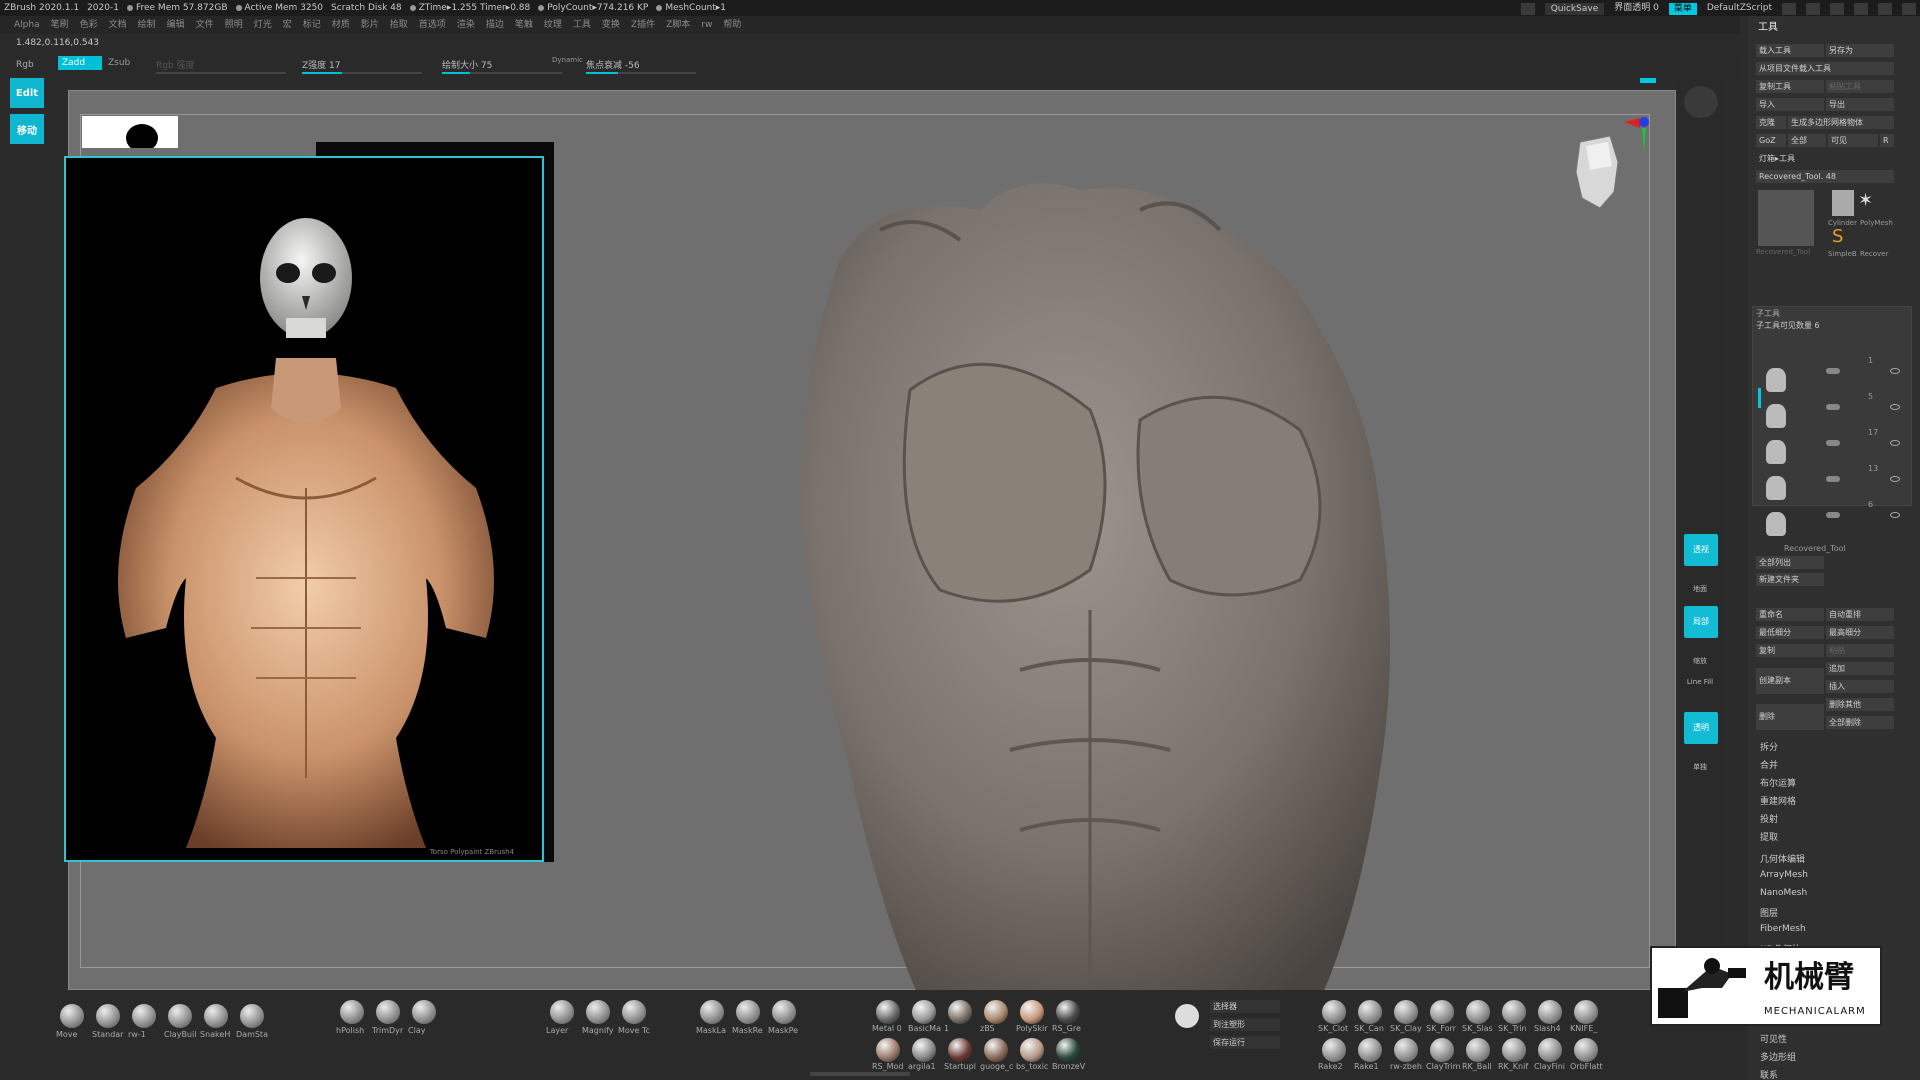 The image size is (1920, 1080). Describe the element at coordinates (1783, 929) in the screenshot. I see `panel-menu-item: FiberMesh` at that location.